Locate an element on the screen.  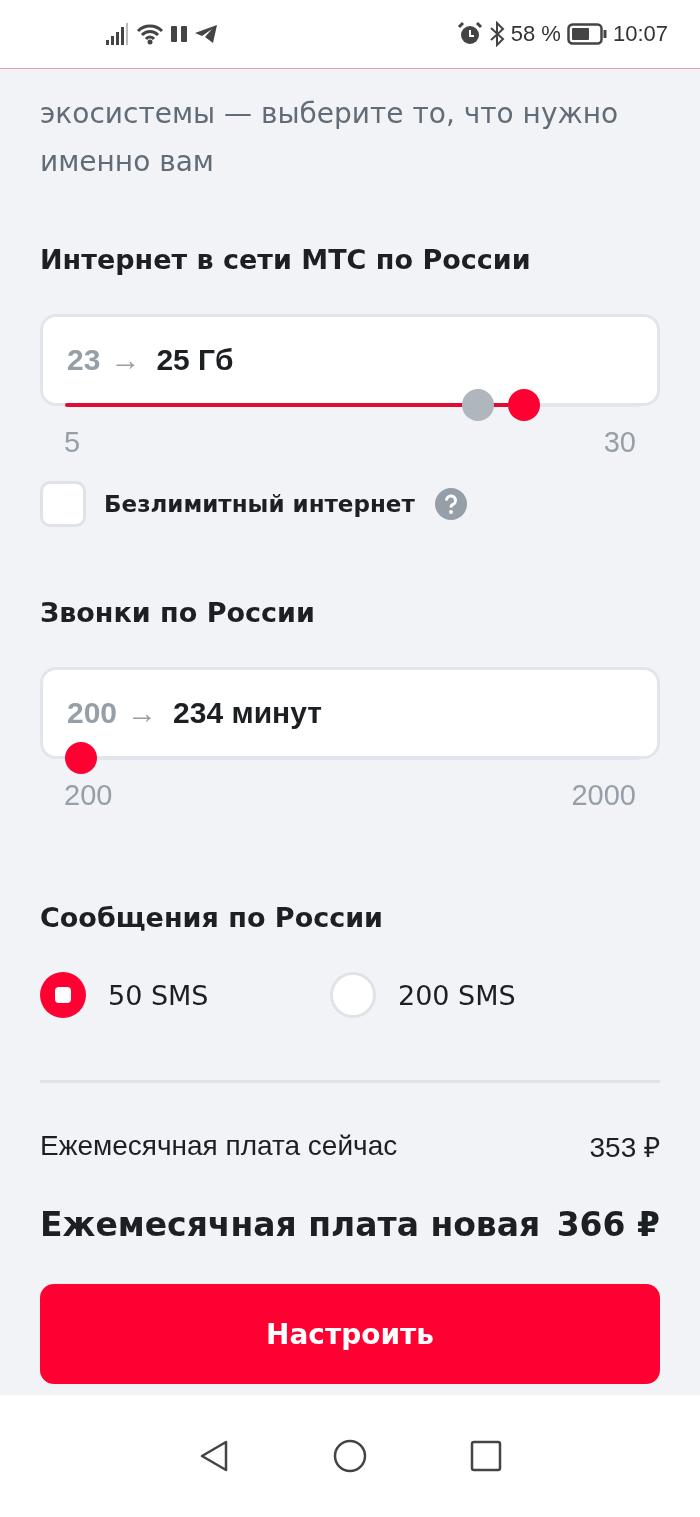
bluetooth-icon is located at coordinates (496, 34).